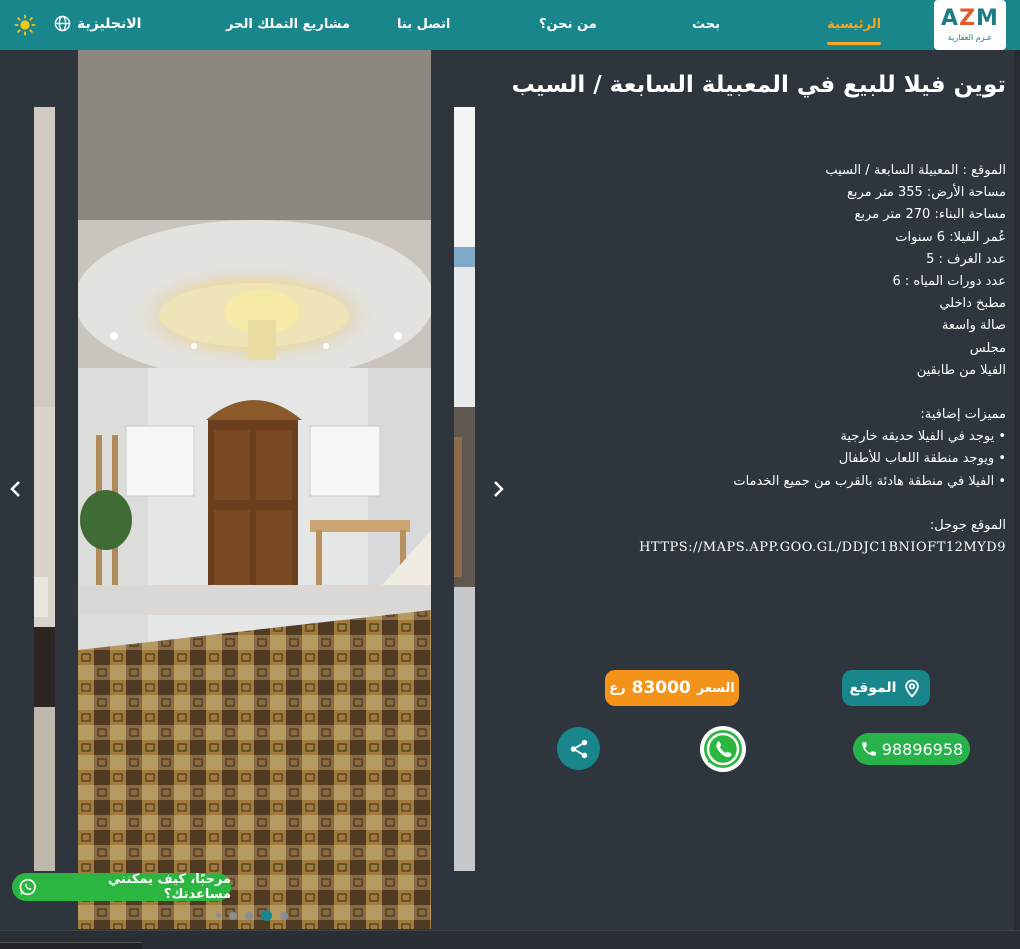 This screenshot has height=949, width=1020. I want to click on nav-home: الرئيسية, so click(854, 30).